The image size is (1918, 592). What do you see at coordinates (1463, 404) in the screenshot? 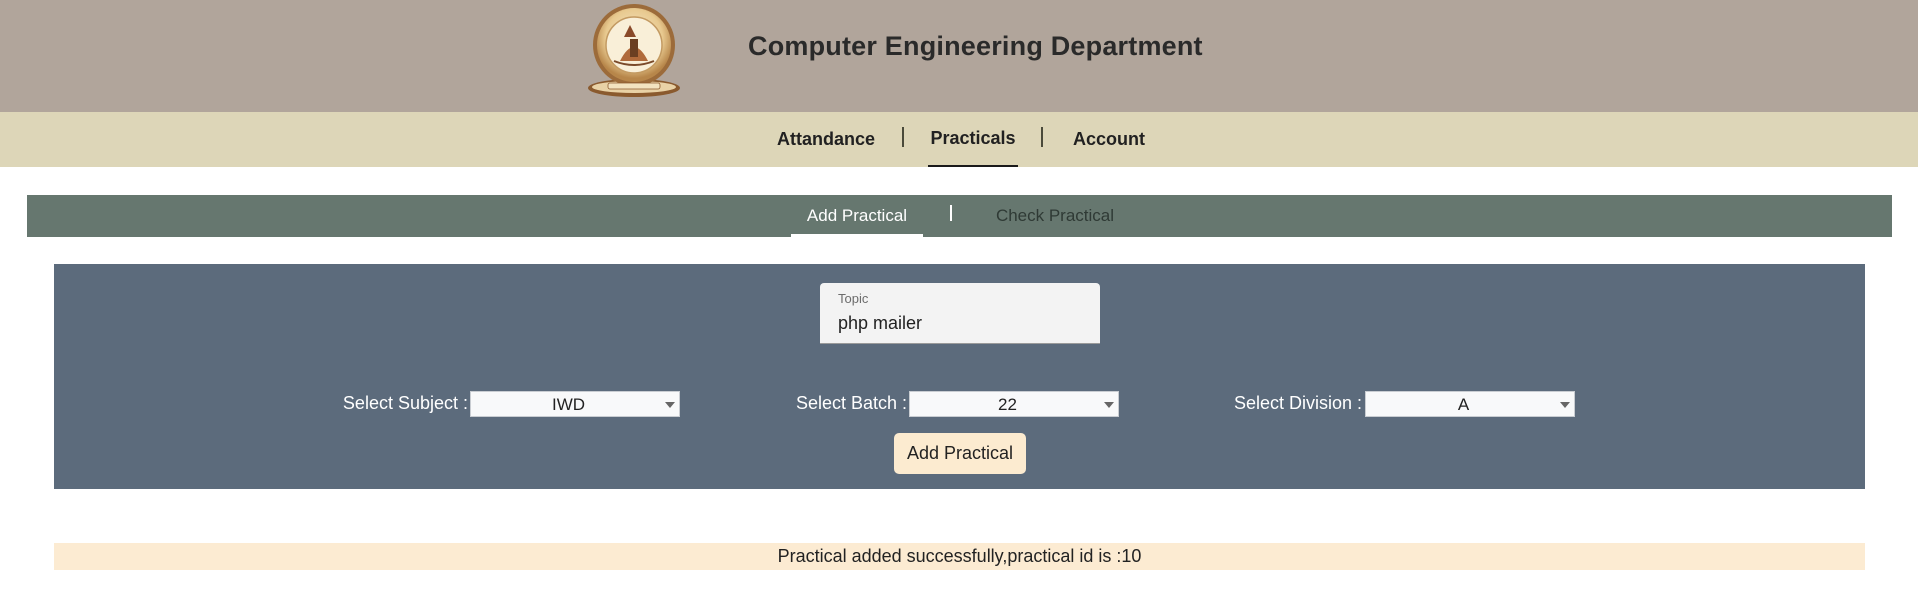
I see `division-select-value: A` at bounding box center [1463, 404].